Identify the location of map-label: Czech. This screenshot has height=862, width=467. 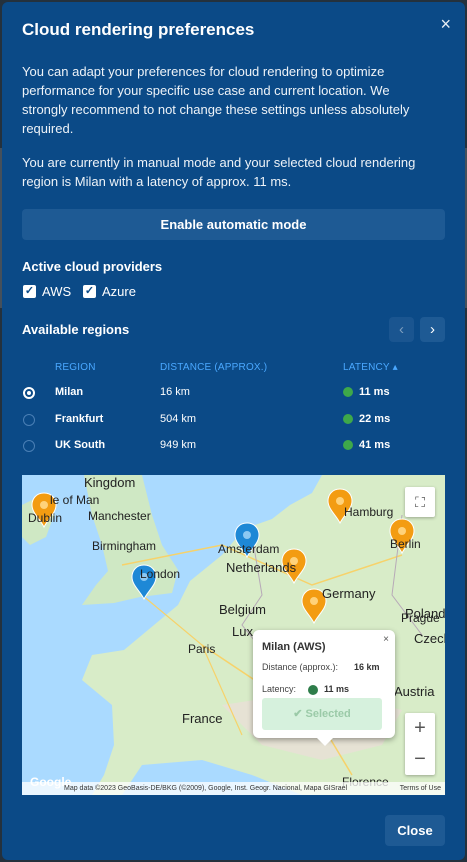
(429, 638).